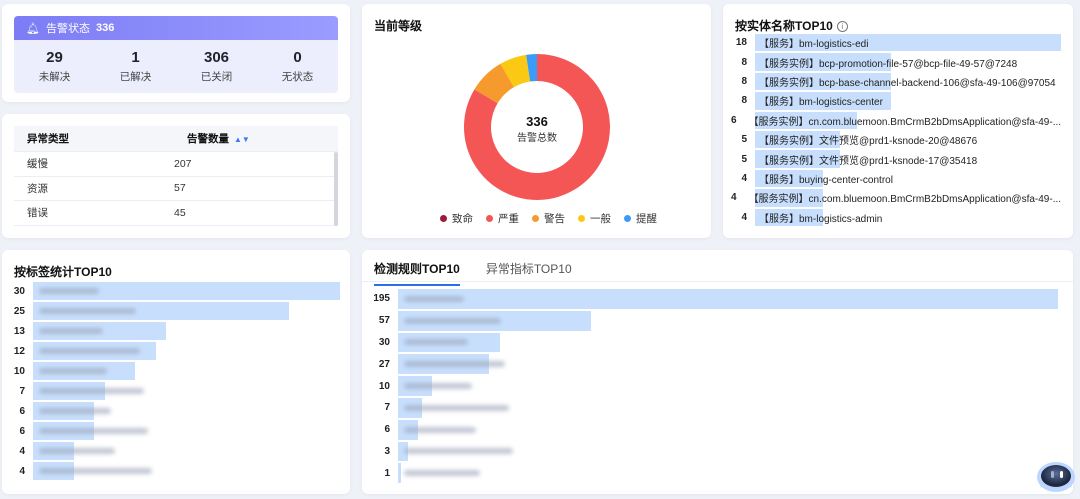 Image resolution: width=1080 pixels, height=499 pixels. Describe the element at coordinates (821, 103) in the screenshot. I see `bar-label: 【服务】bm-logistics-center` at that location.